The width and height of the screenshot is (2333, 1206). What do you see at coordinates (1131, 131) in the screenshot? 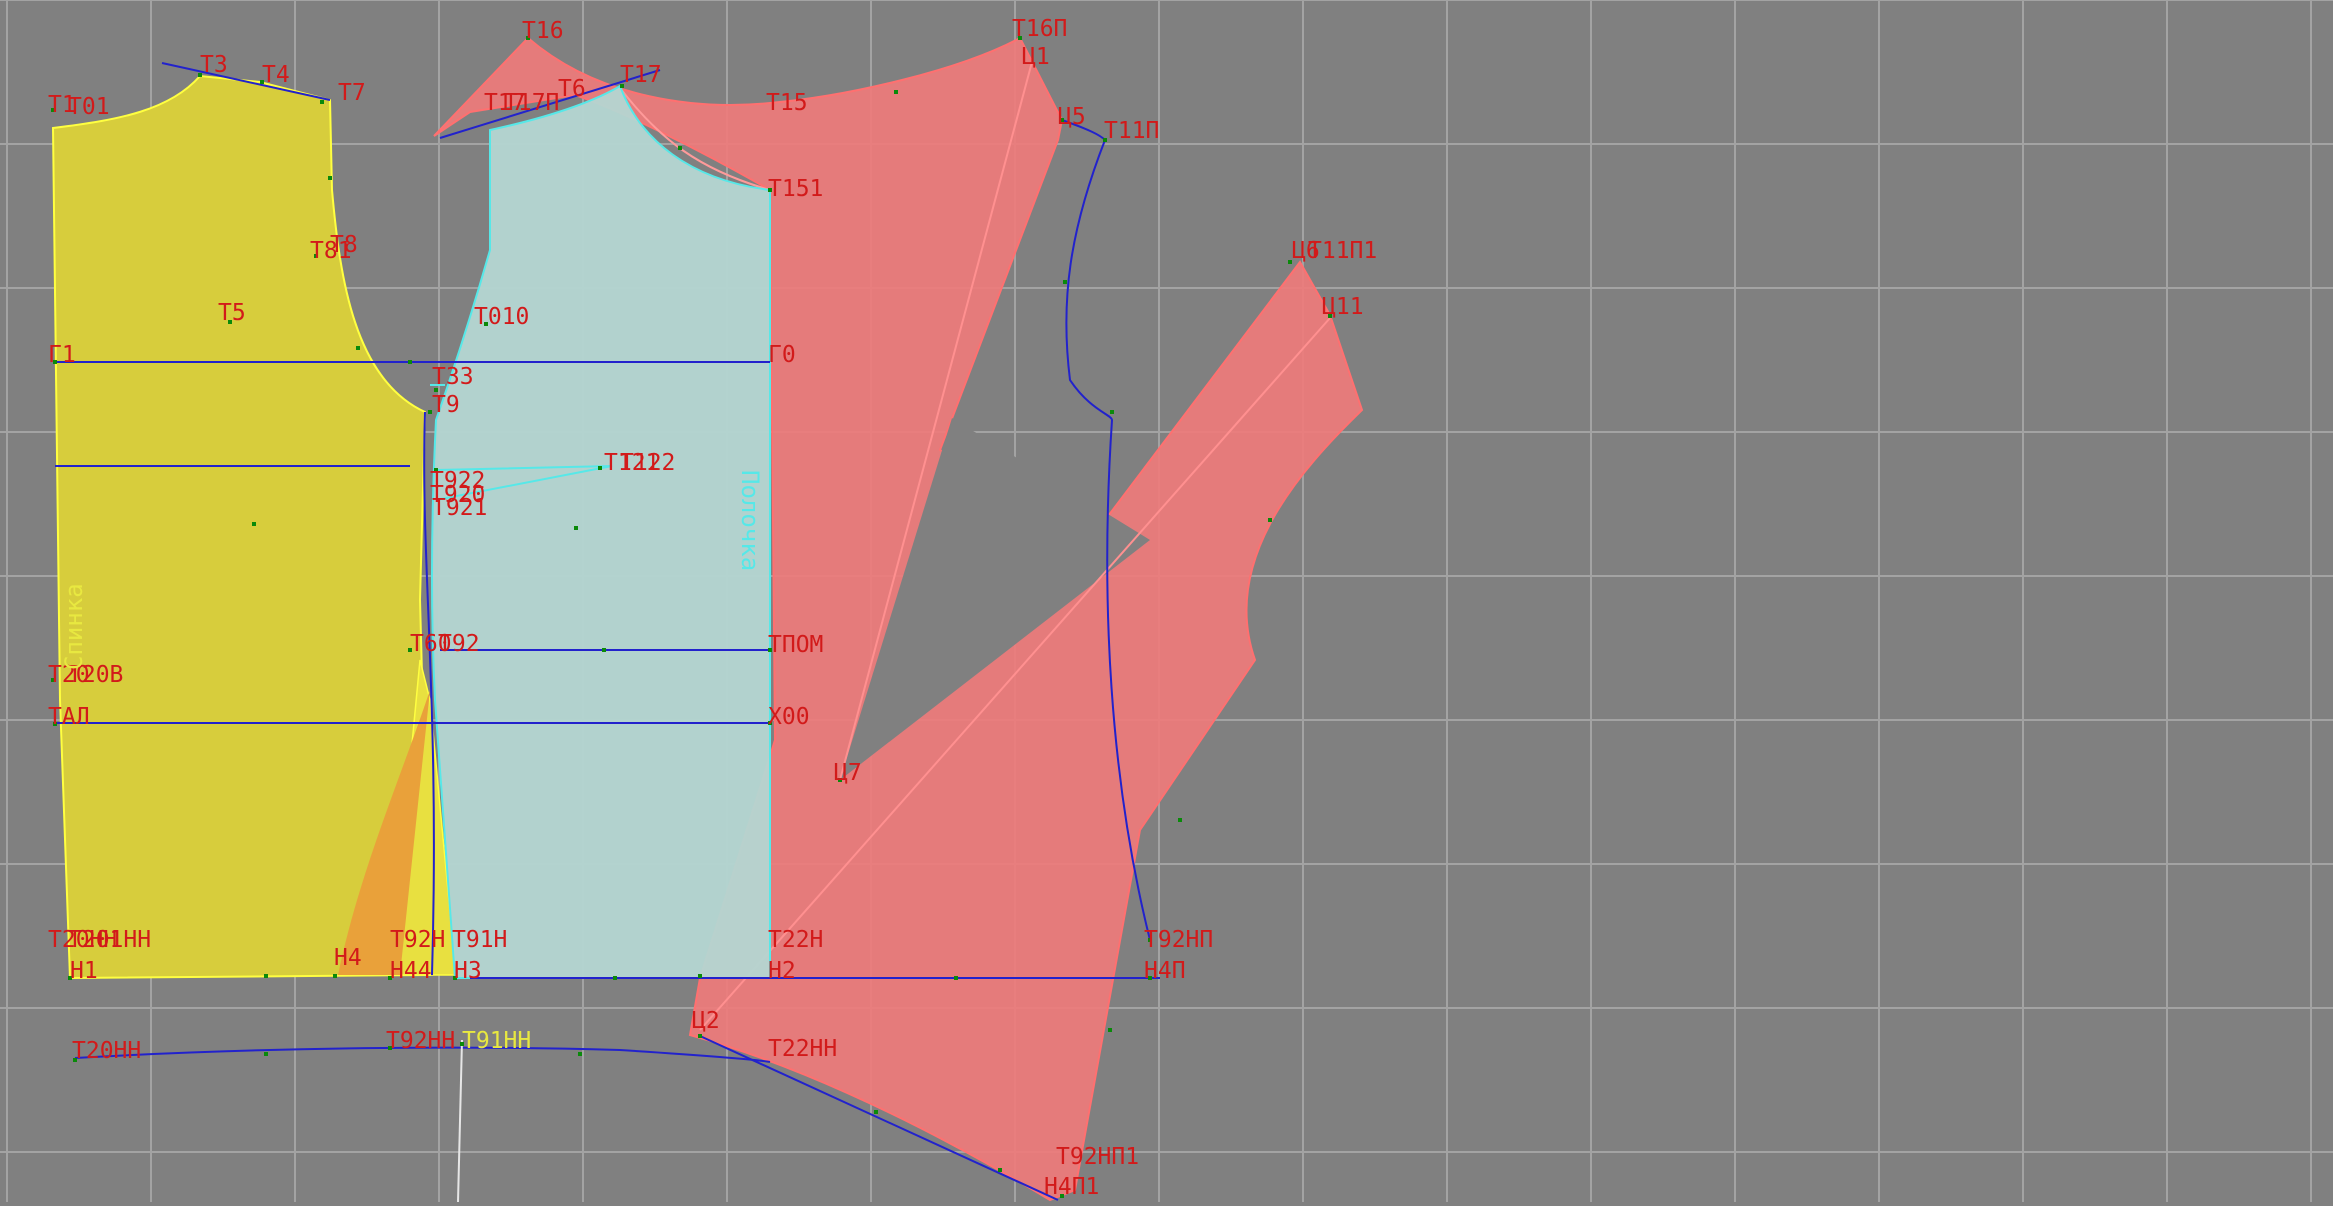
I see `point-label-t11p: T11П` at bounding box center [1131, 131].